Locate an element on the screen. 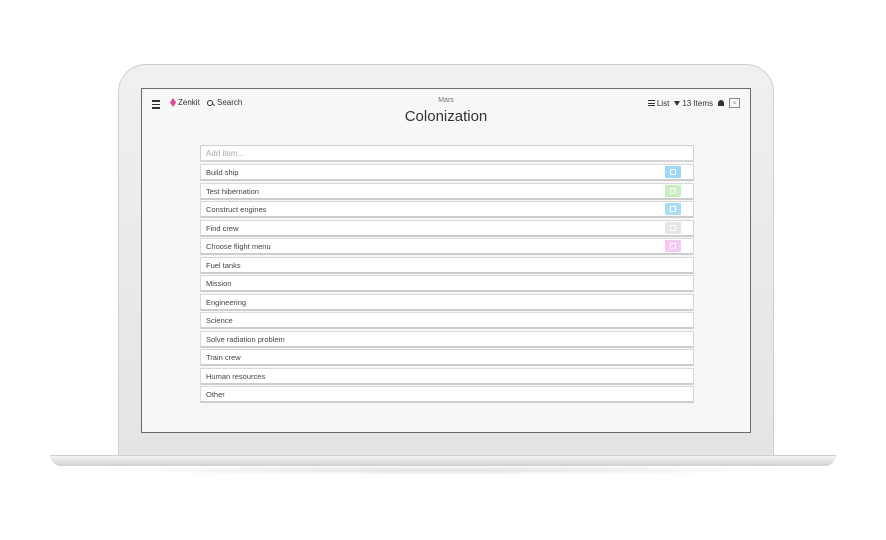 The width and height of the screenshot is (886, 540). list-item: Train crew is located at coordinates (447, 357).